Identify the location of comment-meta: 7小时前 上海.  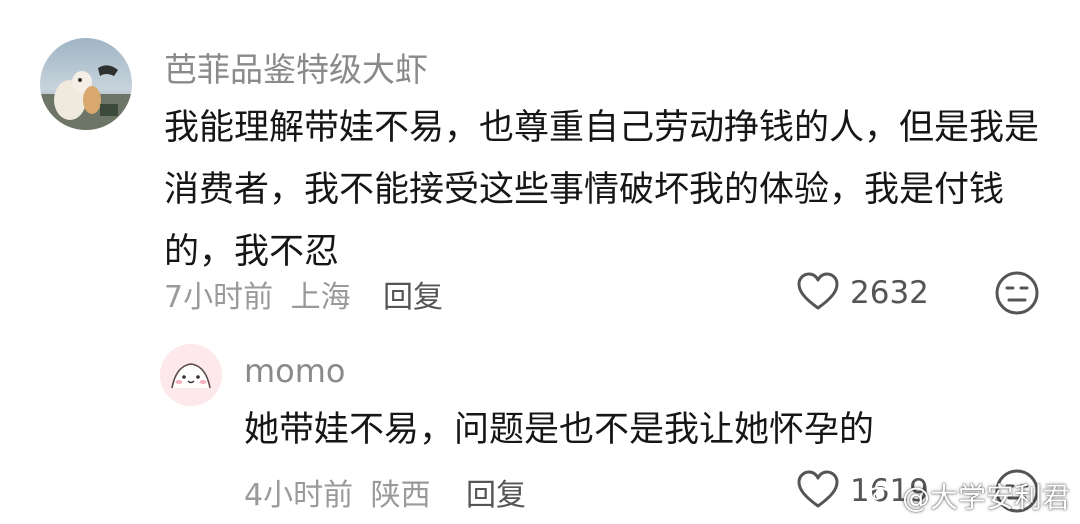
(257, 294).